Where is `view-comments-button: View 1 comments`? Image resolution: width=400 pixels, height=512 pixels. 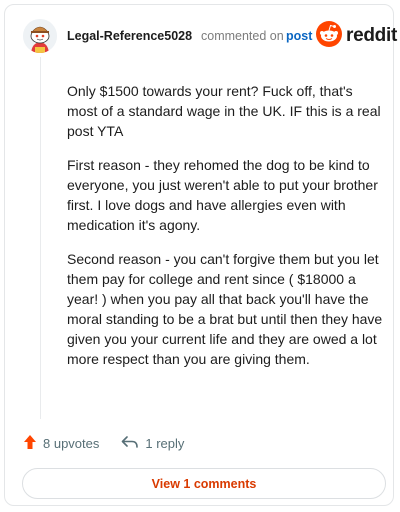
view-comments-button: View 1 comments is located at coordinates (204, 483).